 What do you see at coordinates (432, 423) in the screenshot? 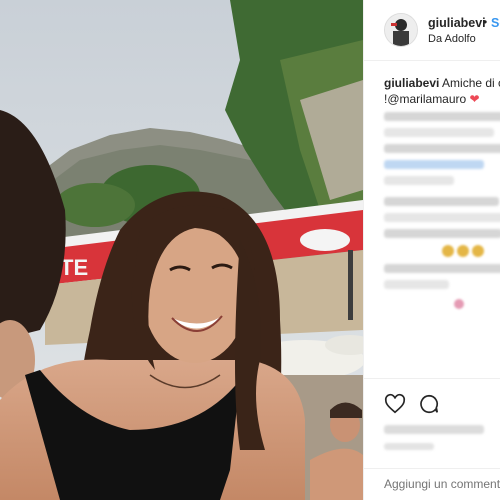
I see `post-actions` at bounding box center [432, 423].